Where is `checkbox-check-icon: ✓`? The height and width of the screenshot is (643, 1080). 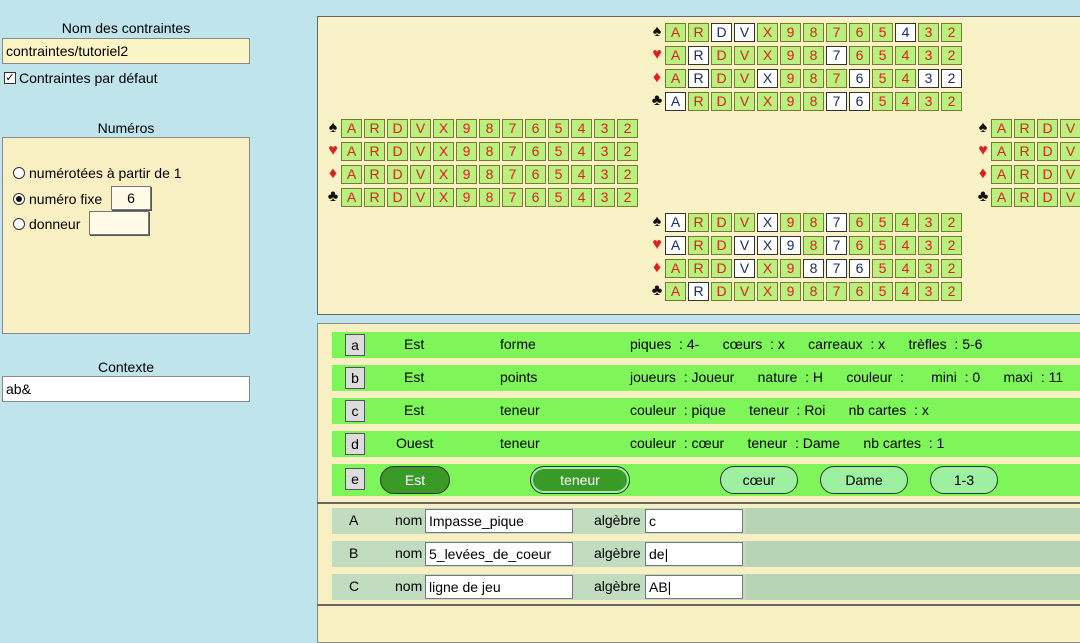 checkbox-check-icon: ✓ is located at coordinates (10, 78).